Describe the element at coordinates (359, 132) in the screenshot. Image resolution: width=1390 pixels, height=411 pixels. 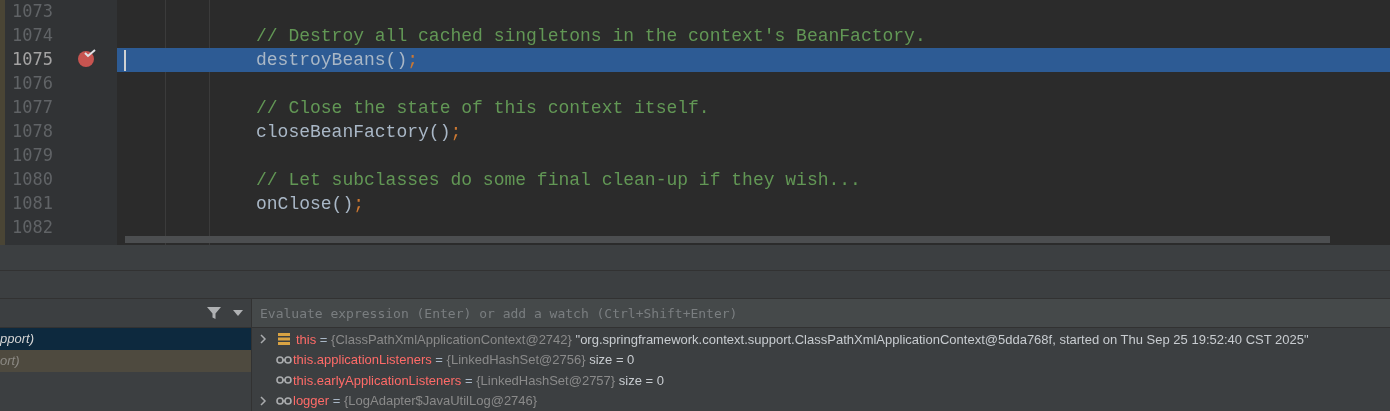
I see `code-line: closeBeanFactory();` at that location.